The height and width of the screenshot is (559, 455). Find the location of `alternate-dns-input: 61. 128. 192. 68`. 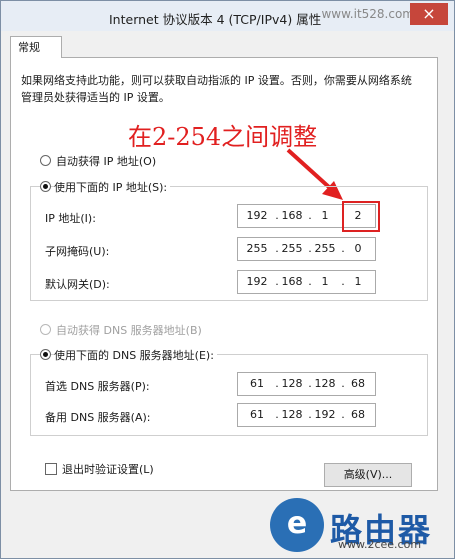

alternate-dns-input: 61. 128. 192. 68 is located at coordinates (306, 415).